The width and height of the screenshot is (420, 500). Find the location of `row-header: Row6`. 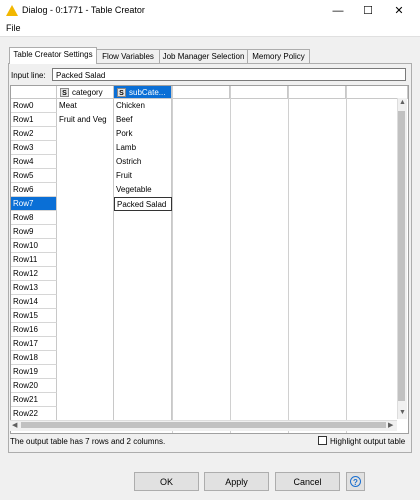

row-header: Row6 is located at coordinates (34, 190).